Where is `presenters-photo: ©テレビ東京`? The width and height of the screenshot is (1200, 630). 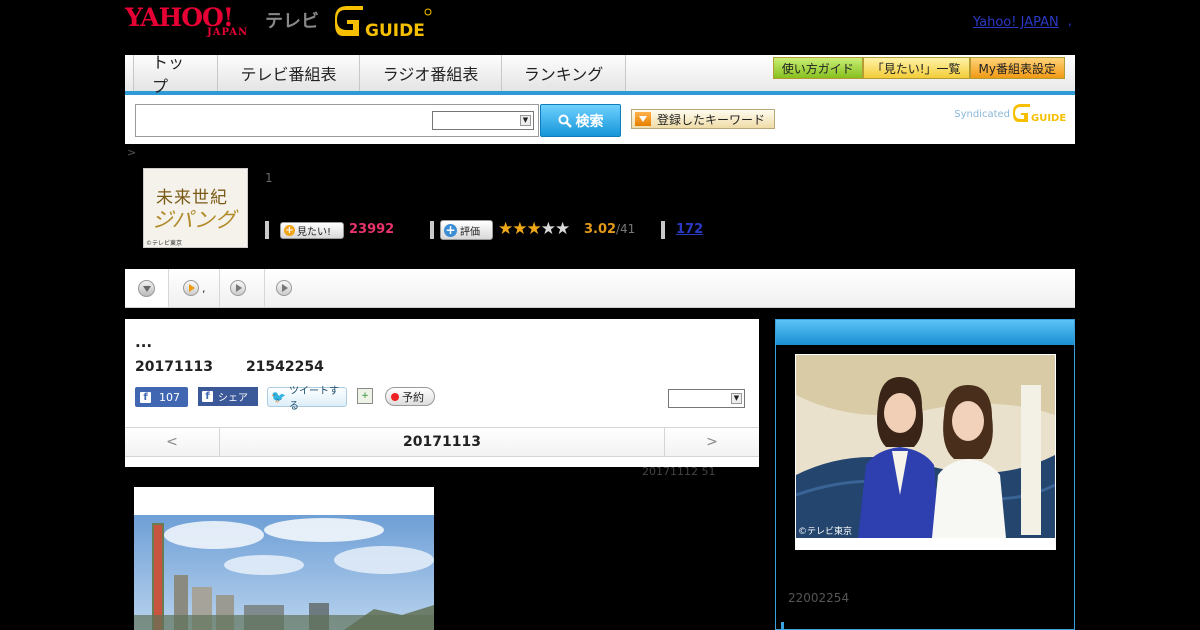 presenters-photo: ©テレビ東京 is located at coordinates (925, 452).